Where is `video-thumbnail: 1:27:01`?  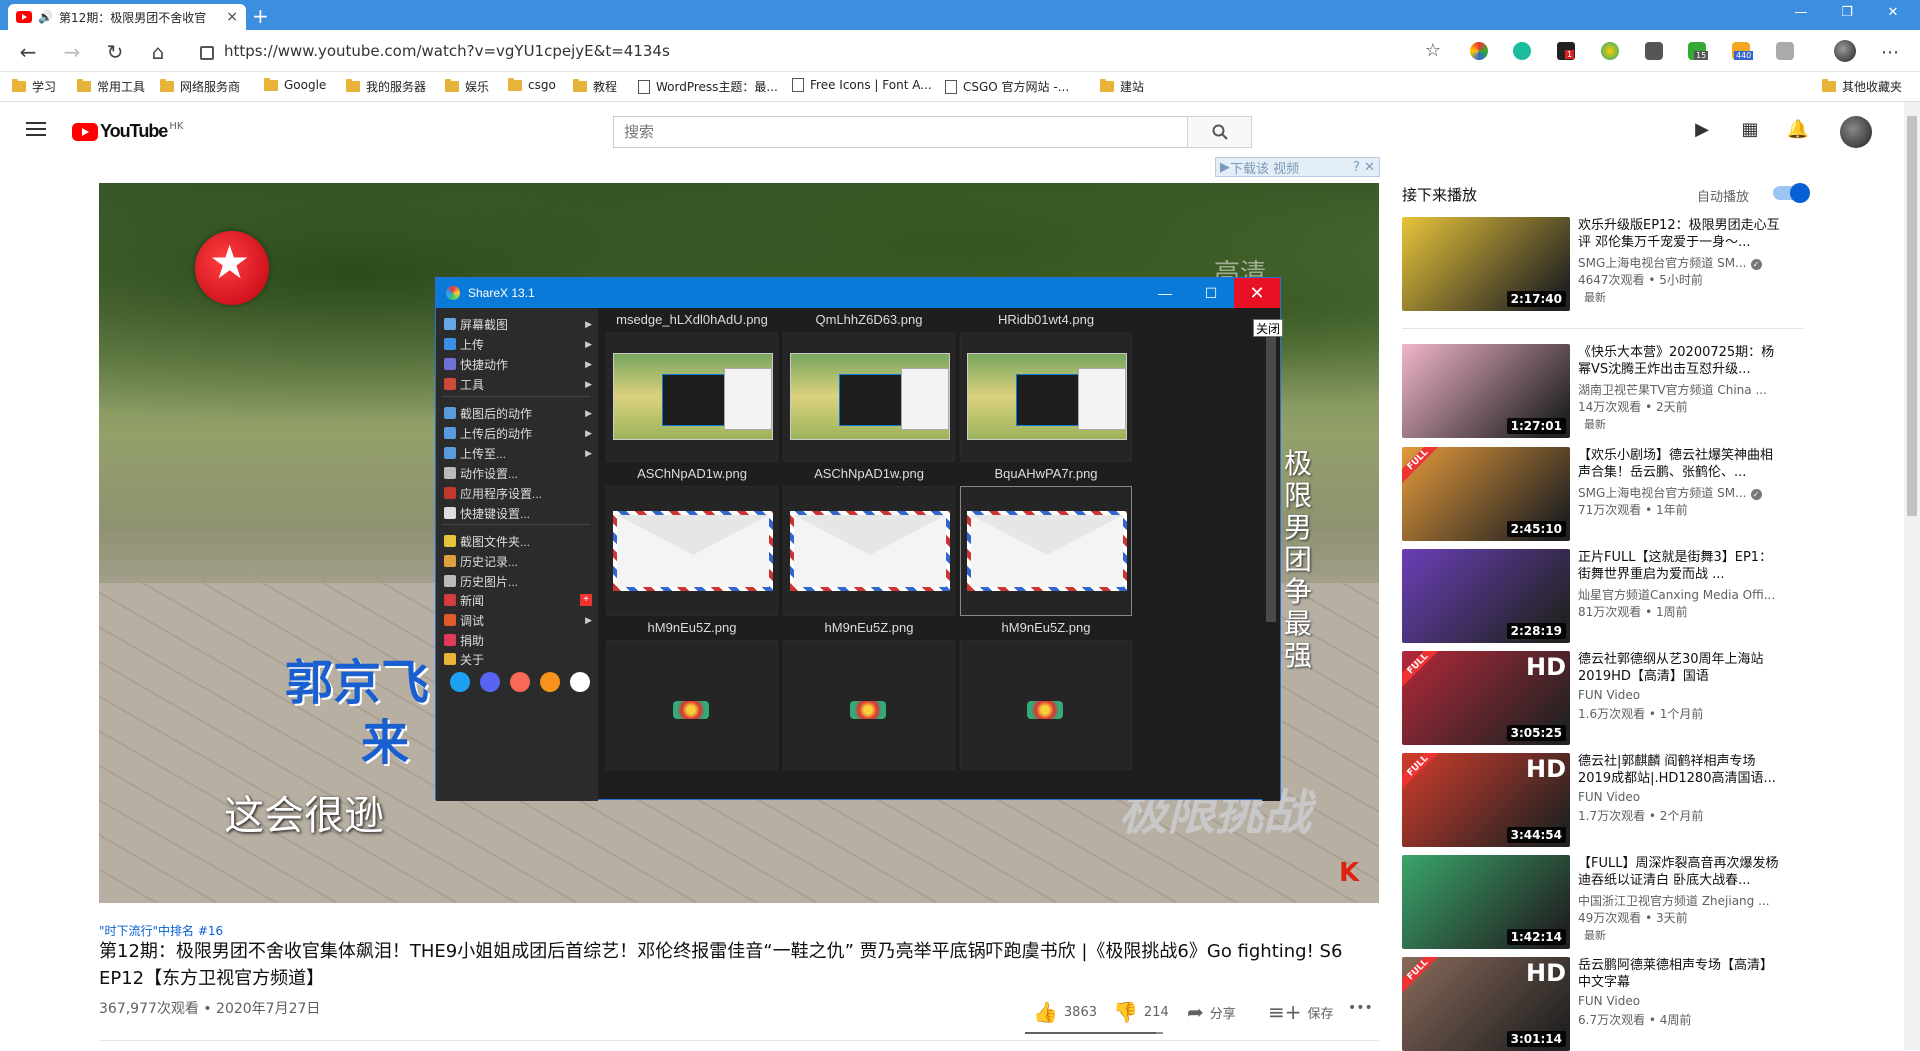
video-thumbnail: 1:27:01 is located at coordinates (1486, 391).